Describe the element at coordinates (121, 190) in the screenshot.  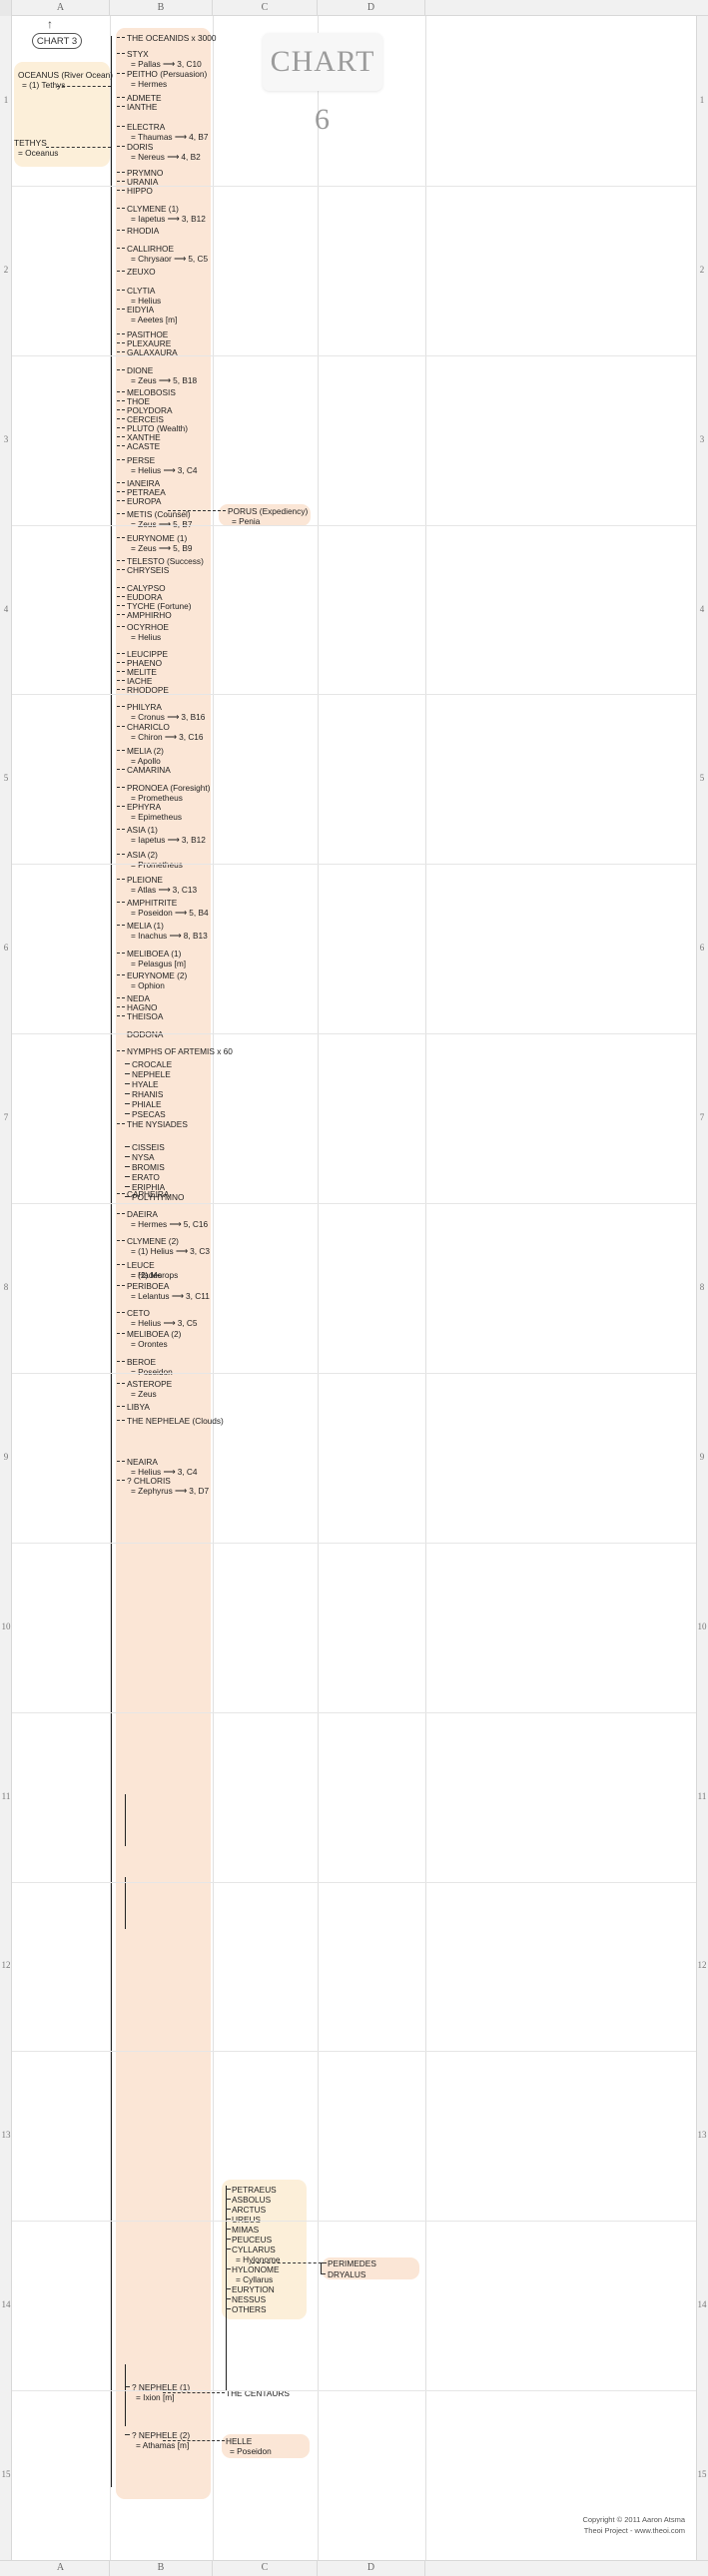
I see `tick-hippo` at that location.